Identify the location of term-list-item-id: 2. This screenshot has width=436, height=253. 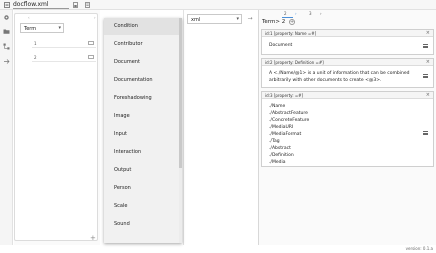
(35, 57).